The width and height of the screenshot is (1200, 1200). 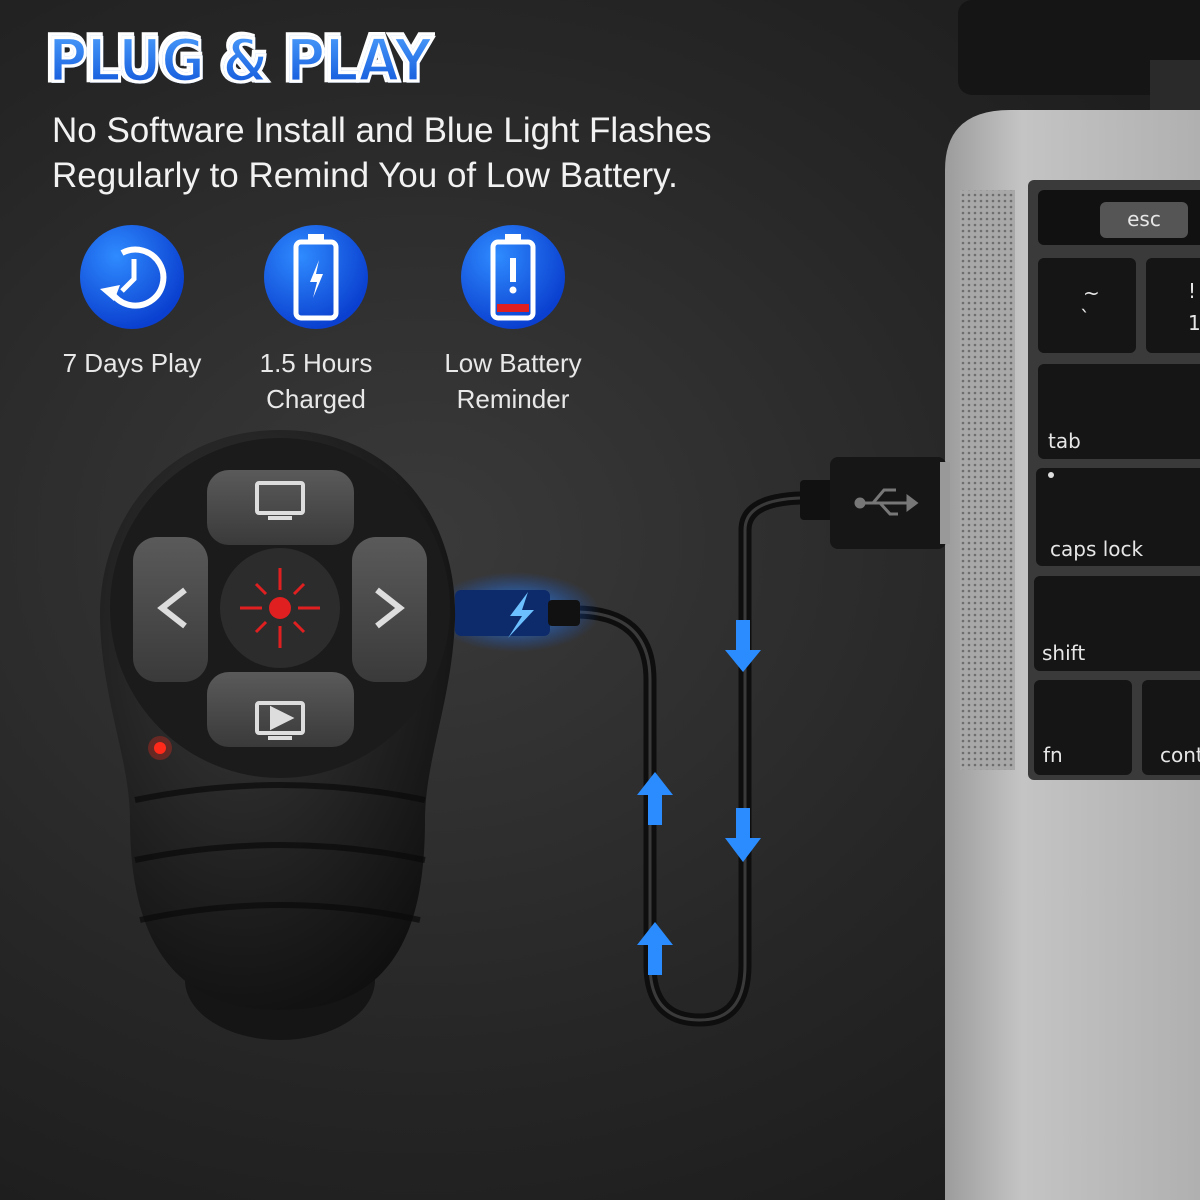 What do you see at coordinates (1085, 318) in the screenshot?
I see `tilde-key-bottom: `` at bounding box center [1085, 318].